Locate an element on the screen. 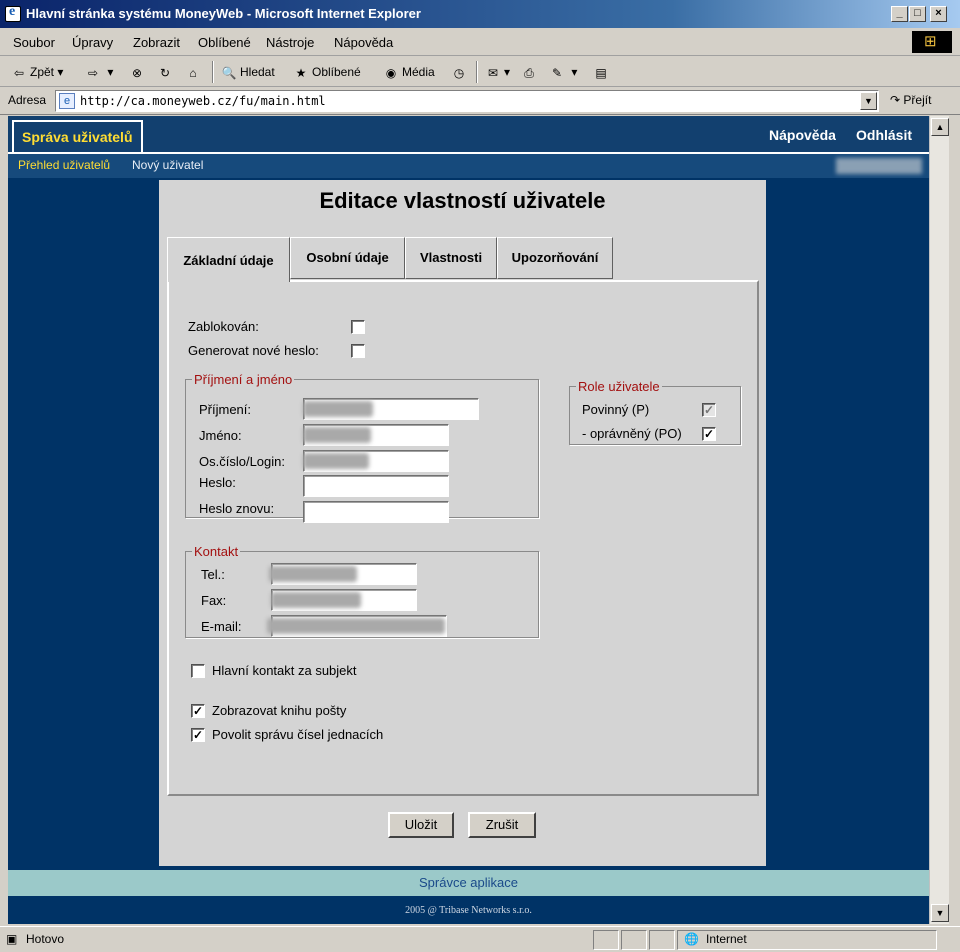  address-dropdown-icon: ▼ is located at coordinates (868, 101).